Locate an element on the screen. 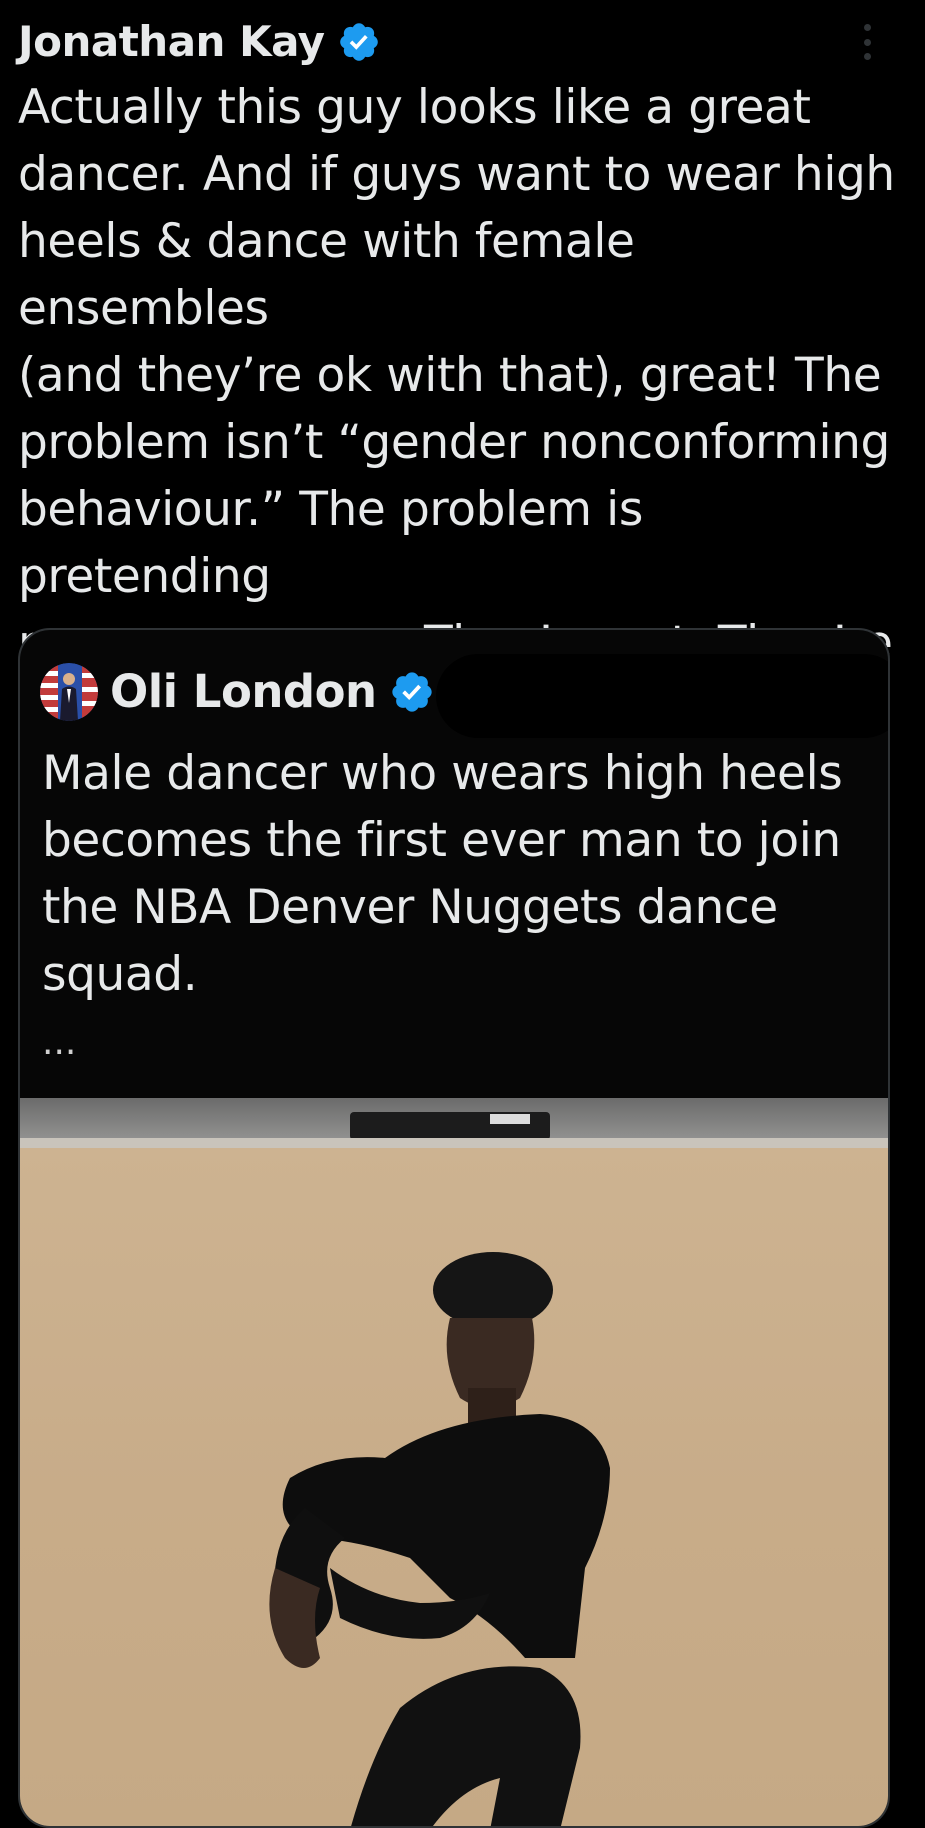 This screenshot has width=925, height=1828. quoted-author-name: Oli London is located at coordinates (243, 692).